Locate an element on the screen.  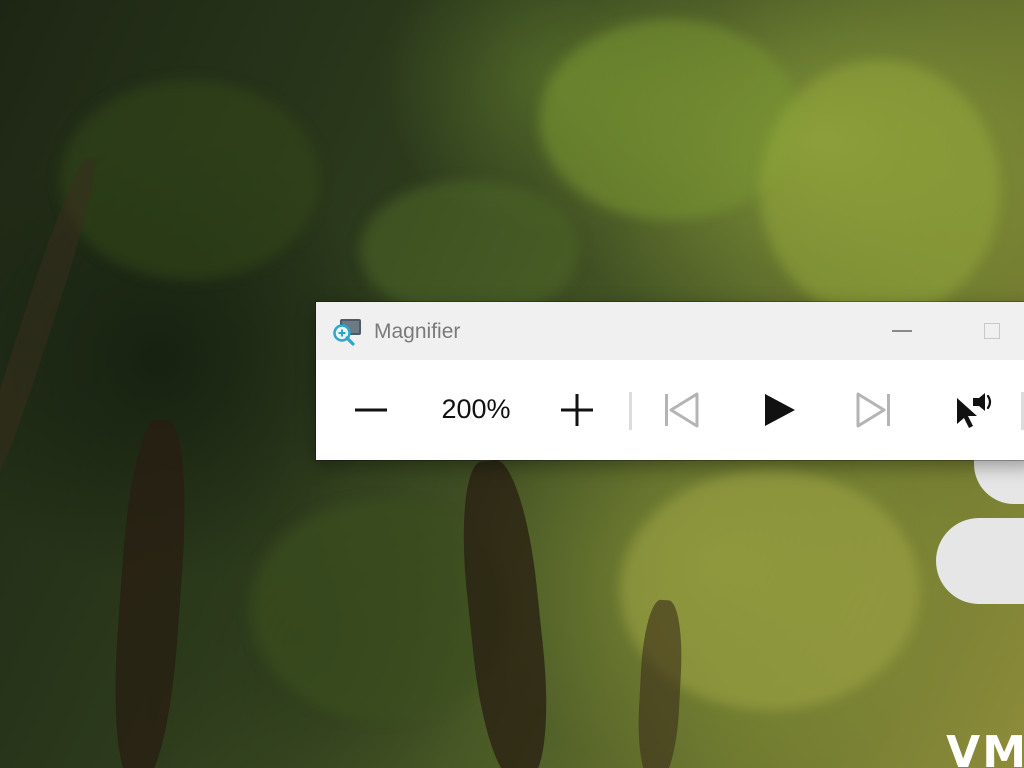
zoom-level: 200% is located at coordinates (476, 409).